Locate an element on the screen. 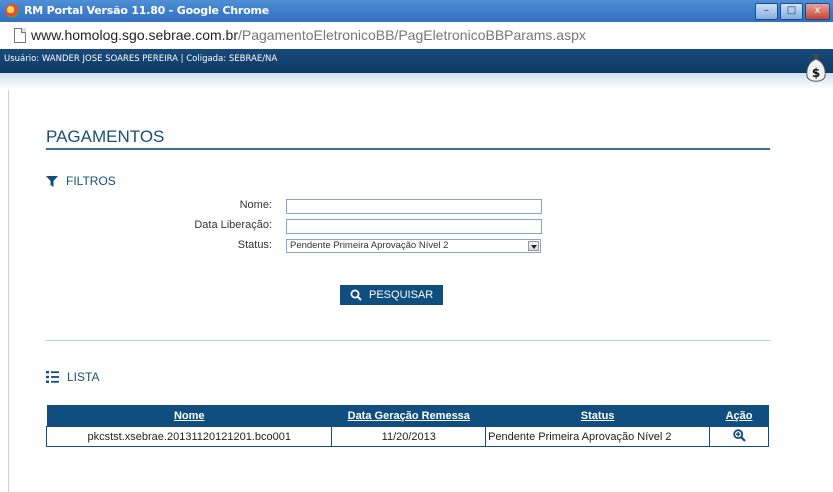 This screenshot has height=492, width=833. section-divider is located at coordinates (408, 340).